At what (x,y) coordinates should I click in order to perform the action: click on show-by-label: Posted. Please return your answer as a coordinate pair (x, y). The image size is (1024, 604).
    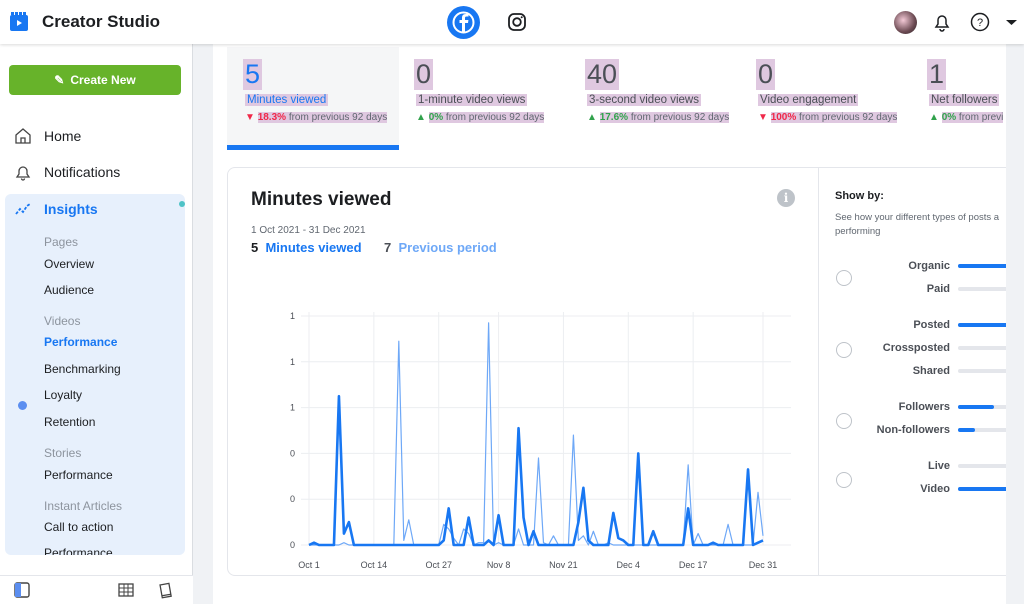
    Looking at the image, I should click on (931, 325).